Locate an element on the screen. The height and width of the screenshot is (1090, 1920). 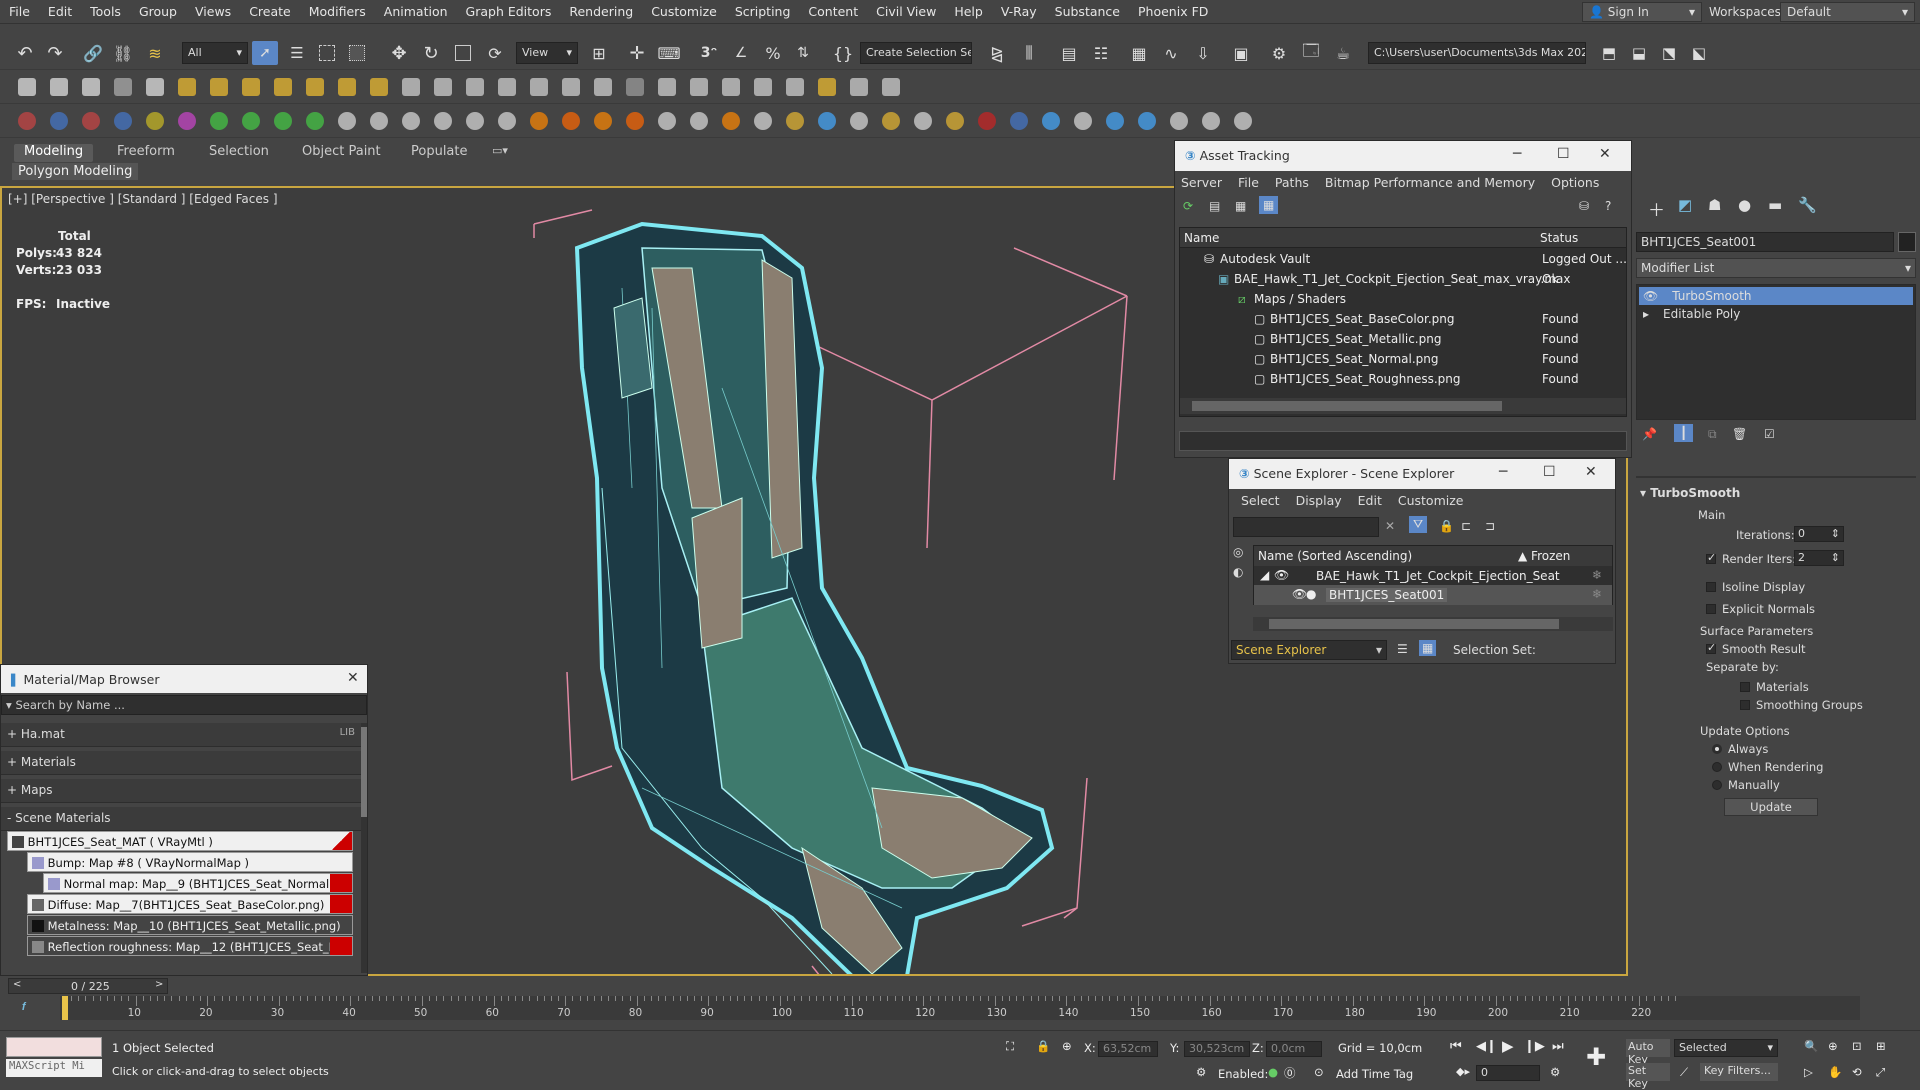
auto-key-button: Auto Key is located at coordinates (1648, 1052).